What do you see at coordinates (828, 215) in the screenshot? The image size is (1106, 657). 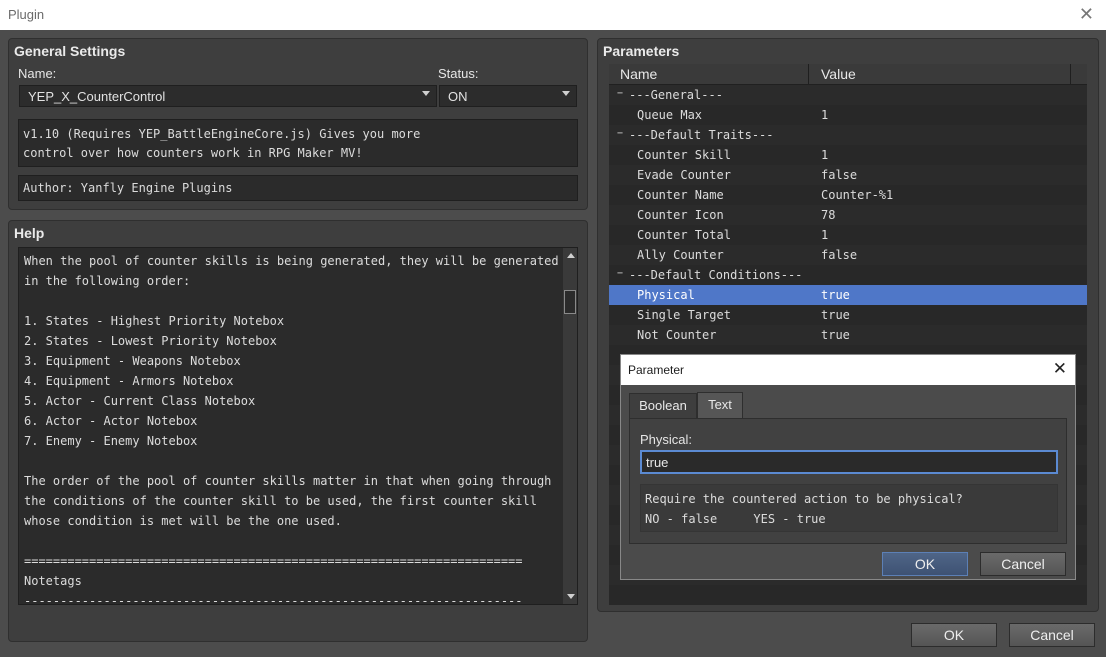 I see `parameter-value: 78` at bounding box center [828, 215].